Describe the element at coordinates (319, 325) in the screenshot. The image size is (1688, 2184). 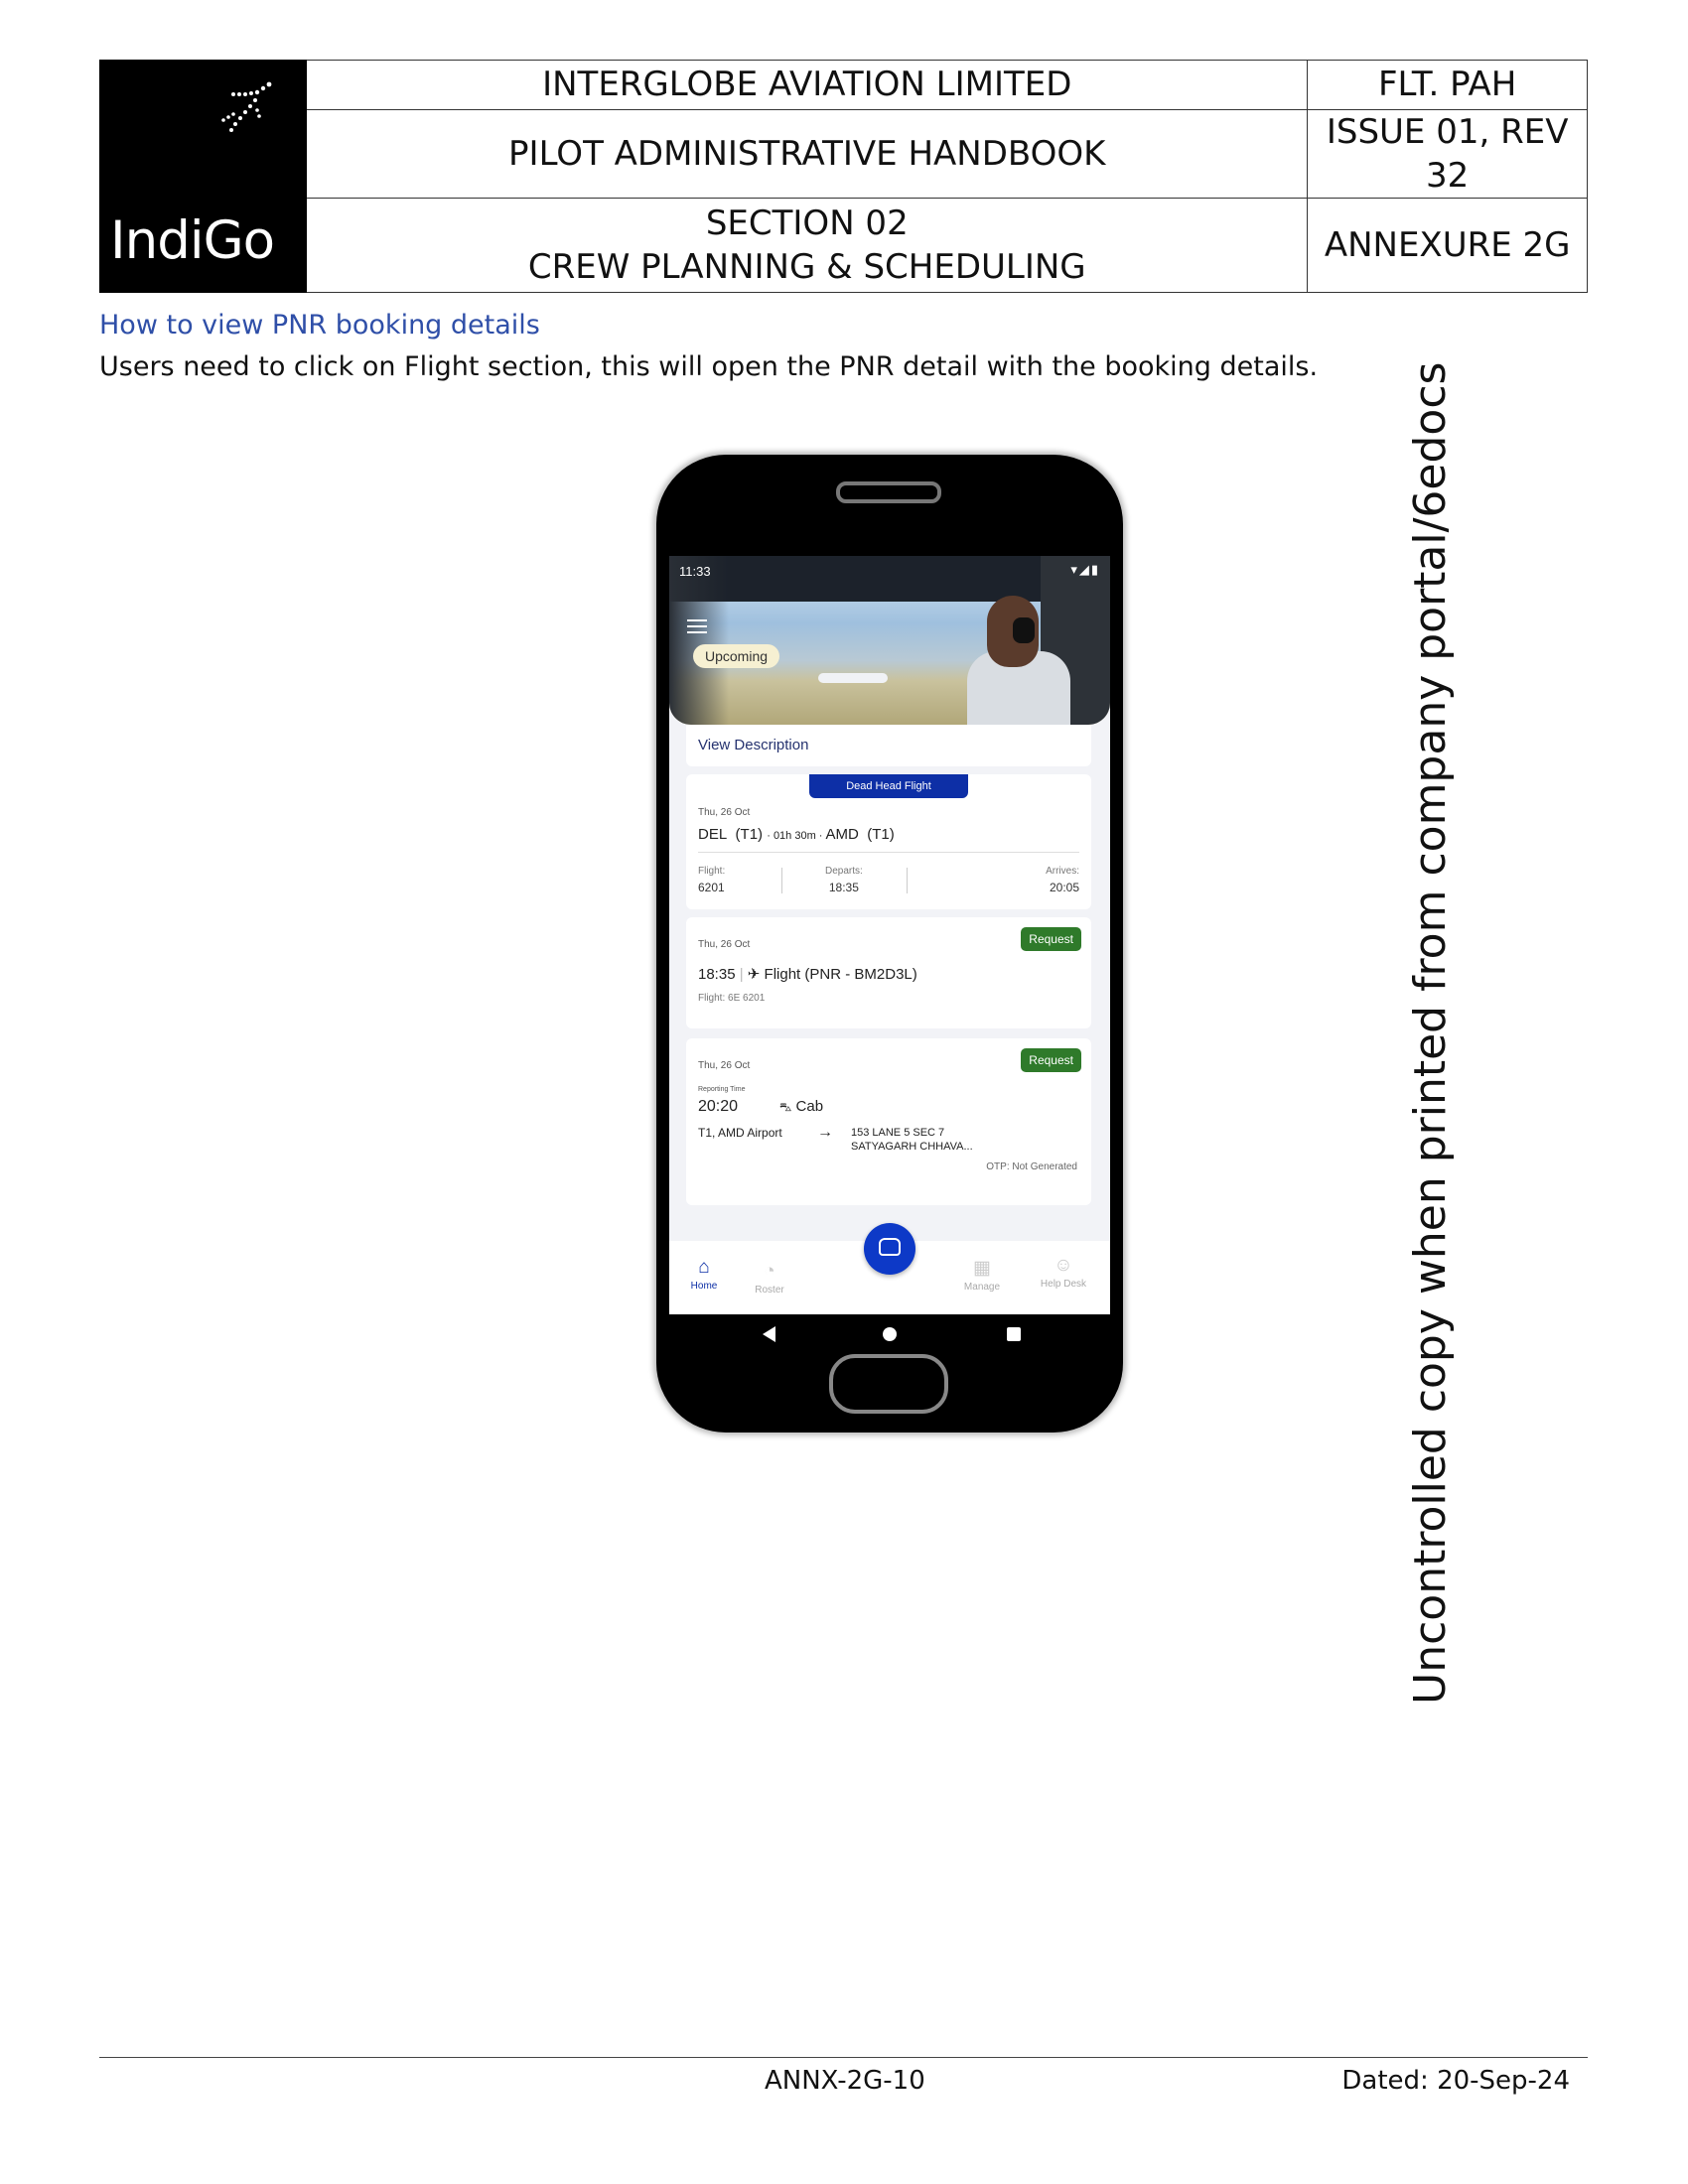
I see `section-subheading: How to view PNR booking details` at that location.